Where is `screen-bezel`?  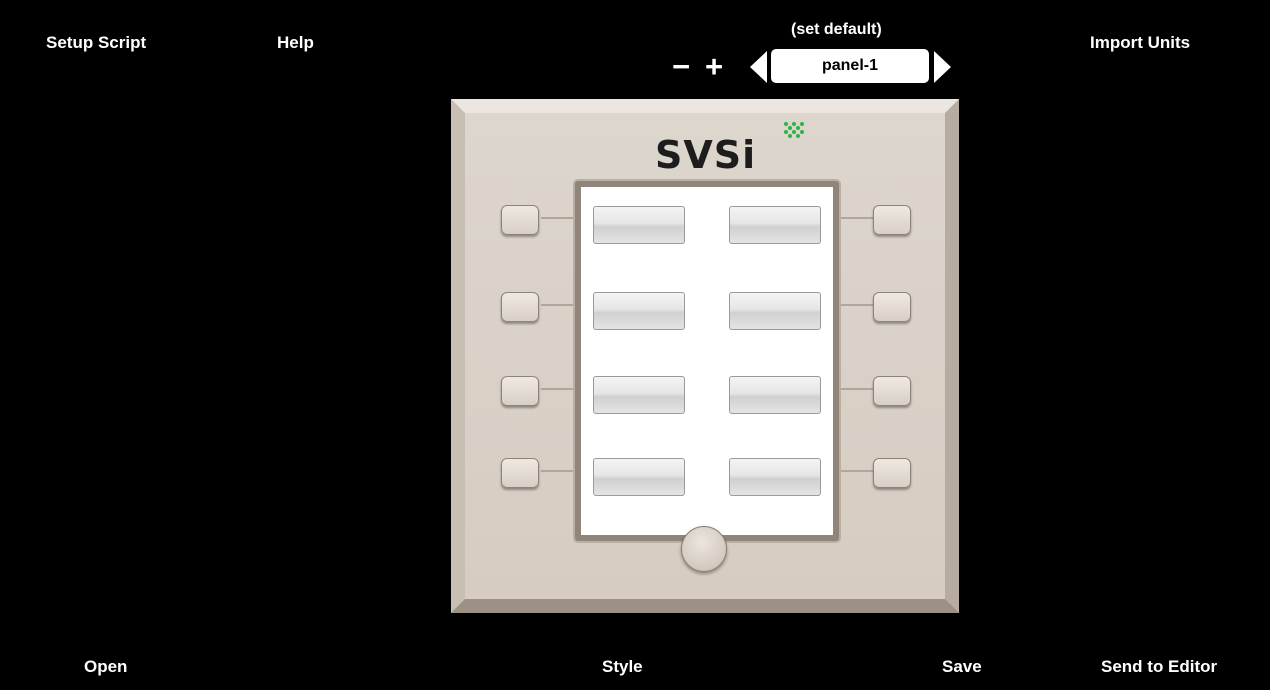
screen-bezel is located at coordinates (707, 361).